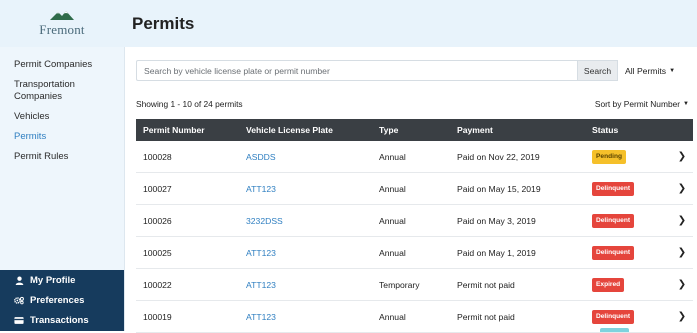 The image size is (697, 333). What do you see at coordinates (637, 104) in the screenshot?
I see `sort-label: Sort by Permit Number` at bounding box center [637, 104].